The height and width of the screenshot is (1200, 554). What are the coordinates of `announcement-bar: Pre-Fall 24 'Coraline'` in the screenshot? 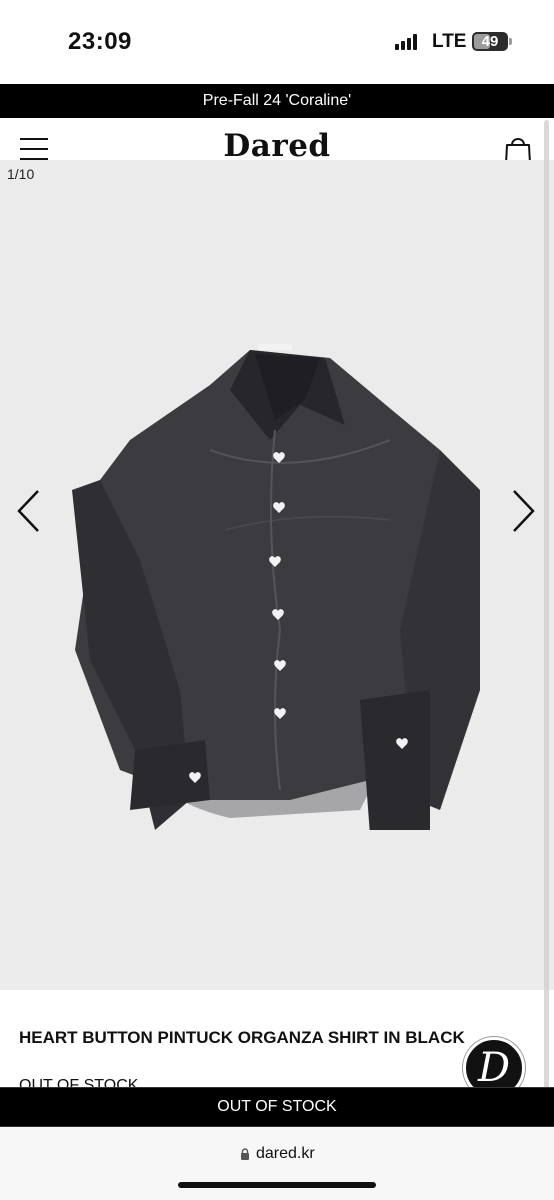 It's located at (277, 101).